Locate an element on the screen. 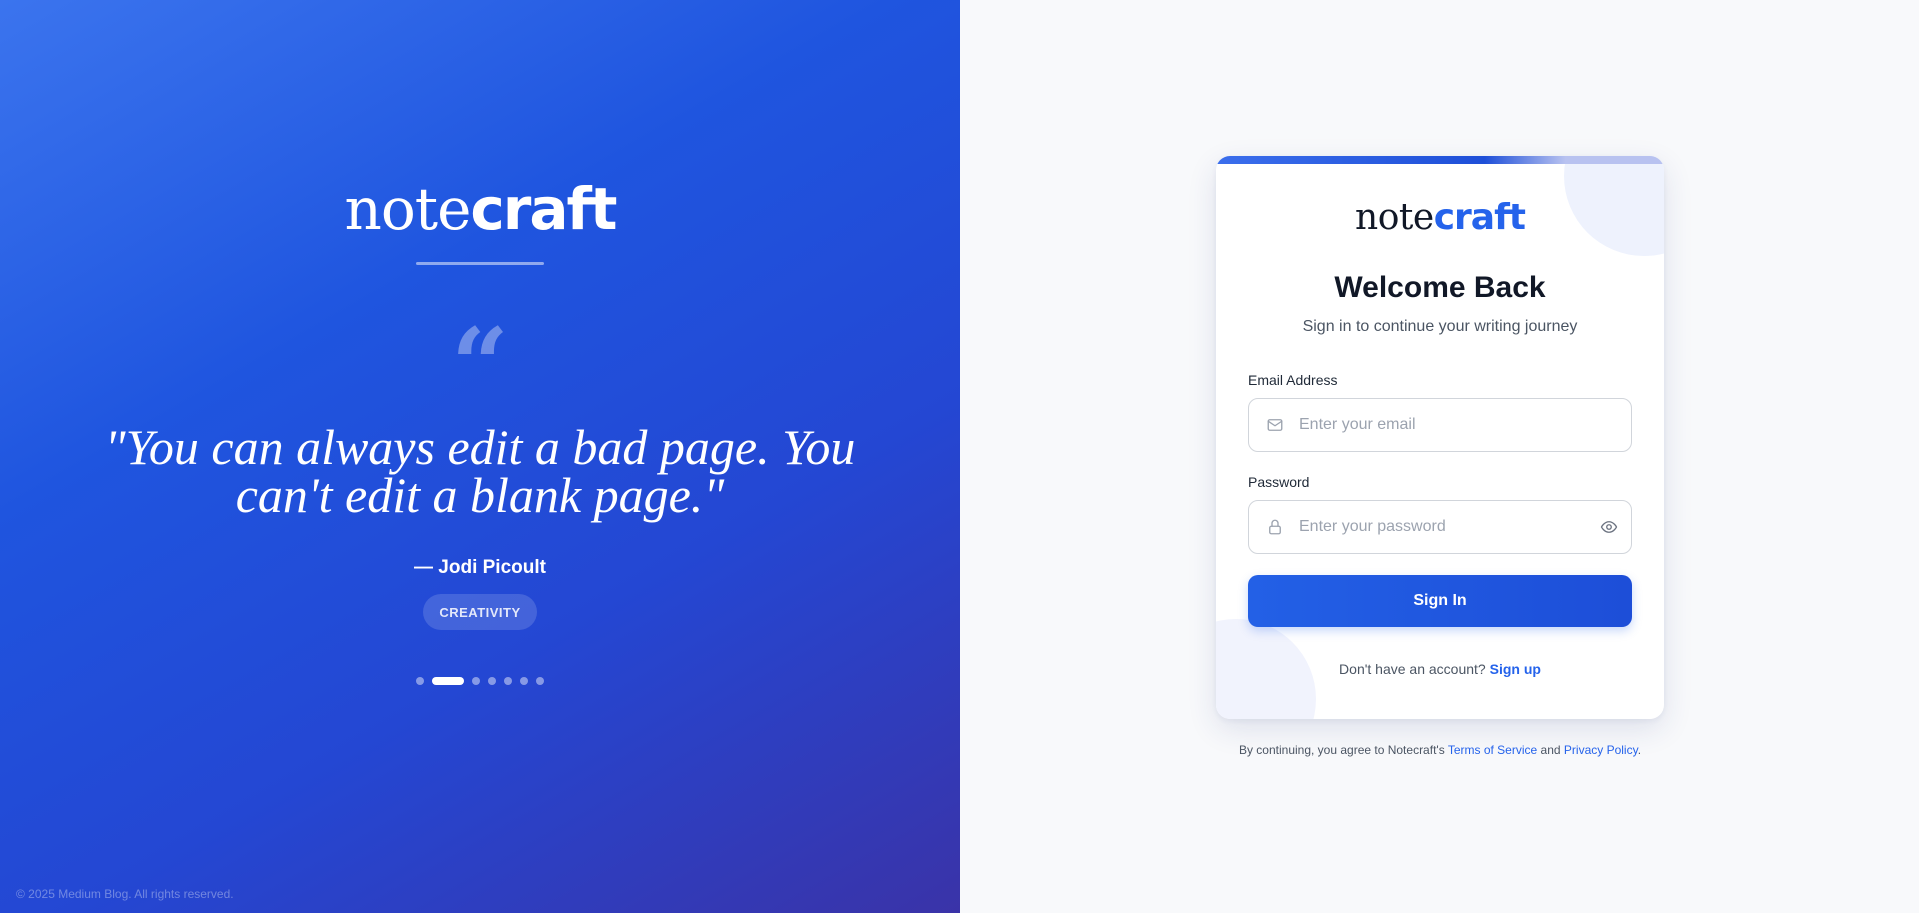 This screenshot has width=1919, height=913. sign-in-button: Sign In is located at coordinates (1440, 601).